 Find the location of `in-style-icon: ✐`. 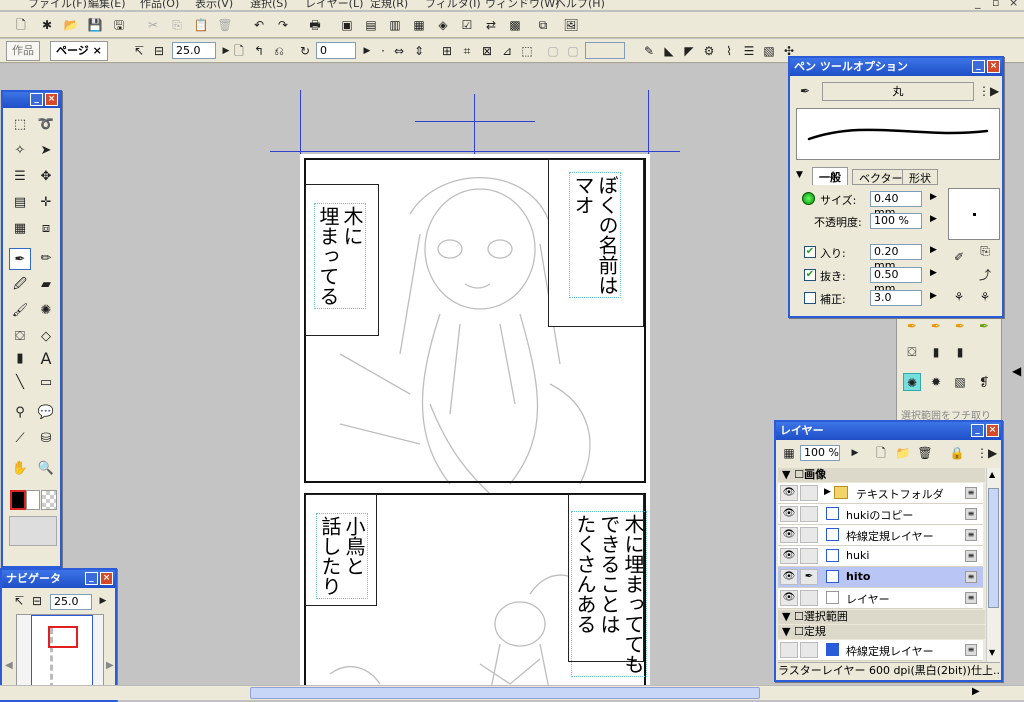

in-style-icon: ✐ is located at coordinates (959, 257).